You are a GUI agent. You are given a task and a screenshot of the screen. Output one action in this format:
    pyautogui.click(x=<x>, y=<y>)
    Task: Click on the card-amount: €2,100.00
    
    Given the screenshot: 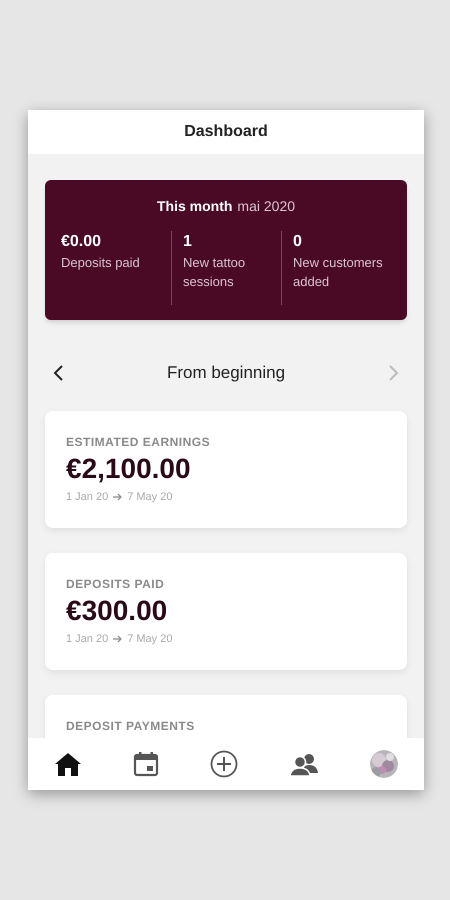 What is the action you would take?
    pyautogui.click(x=129, y=469)
    